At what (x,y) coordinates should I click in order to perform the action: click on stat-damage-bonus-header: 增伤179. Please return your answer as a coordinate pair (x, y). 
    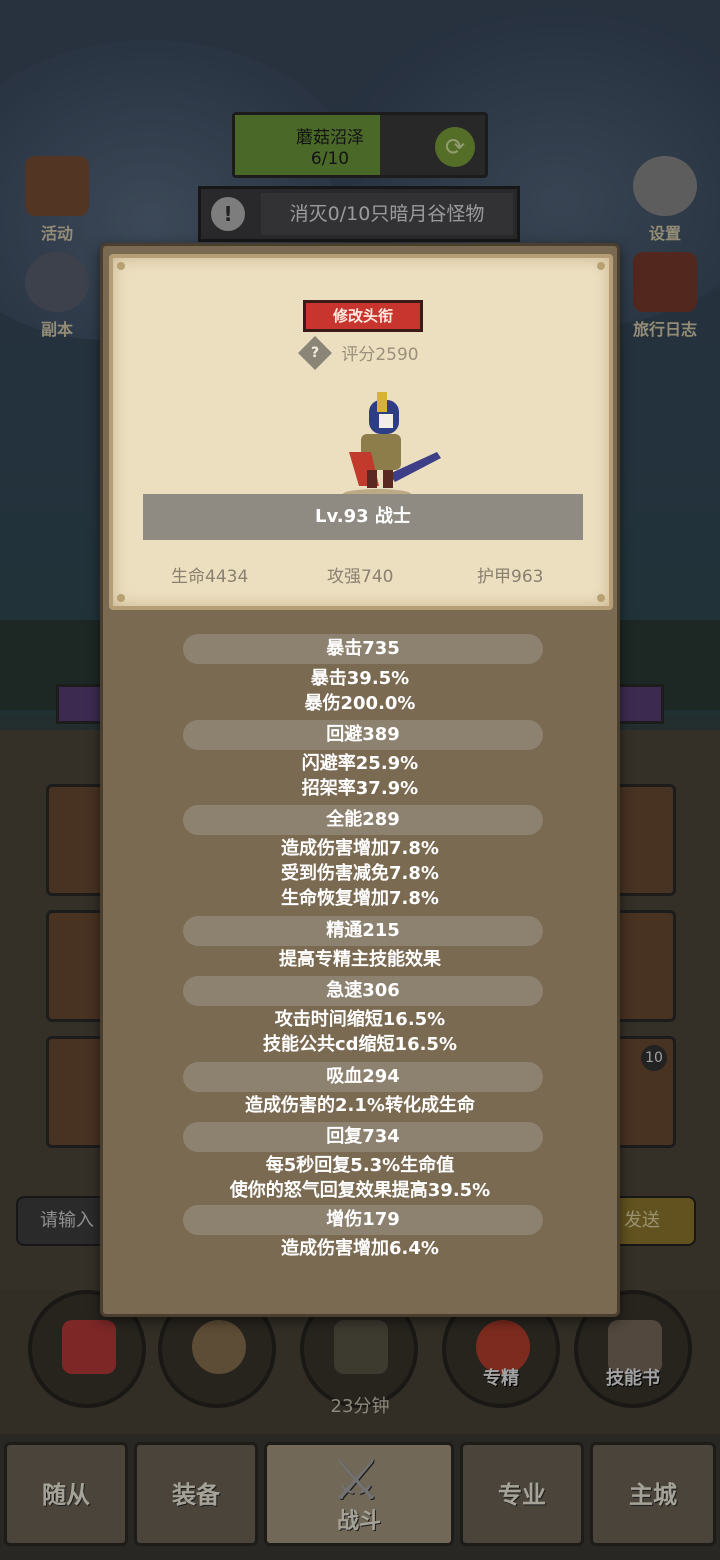
    Looking at the image, I should click on (363, 1220).